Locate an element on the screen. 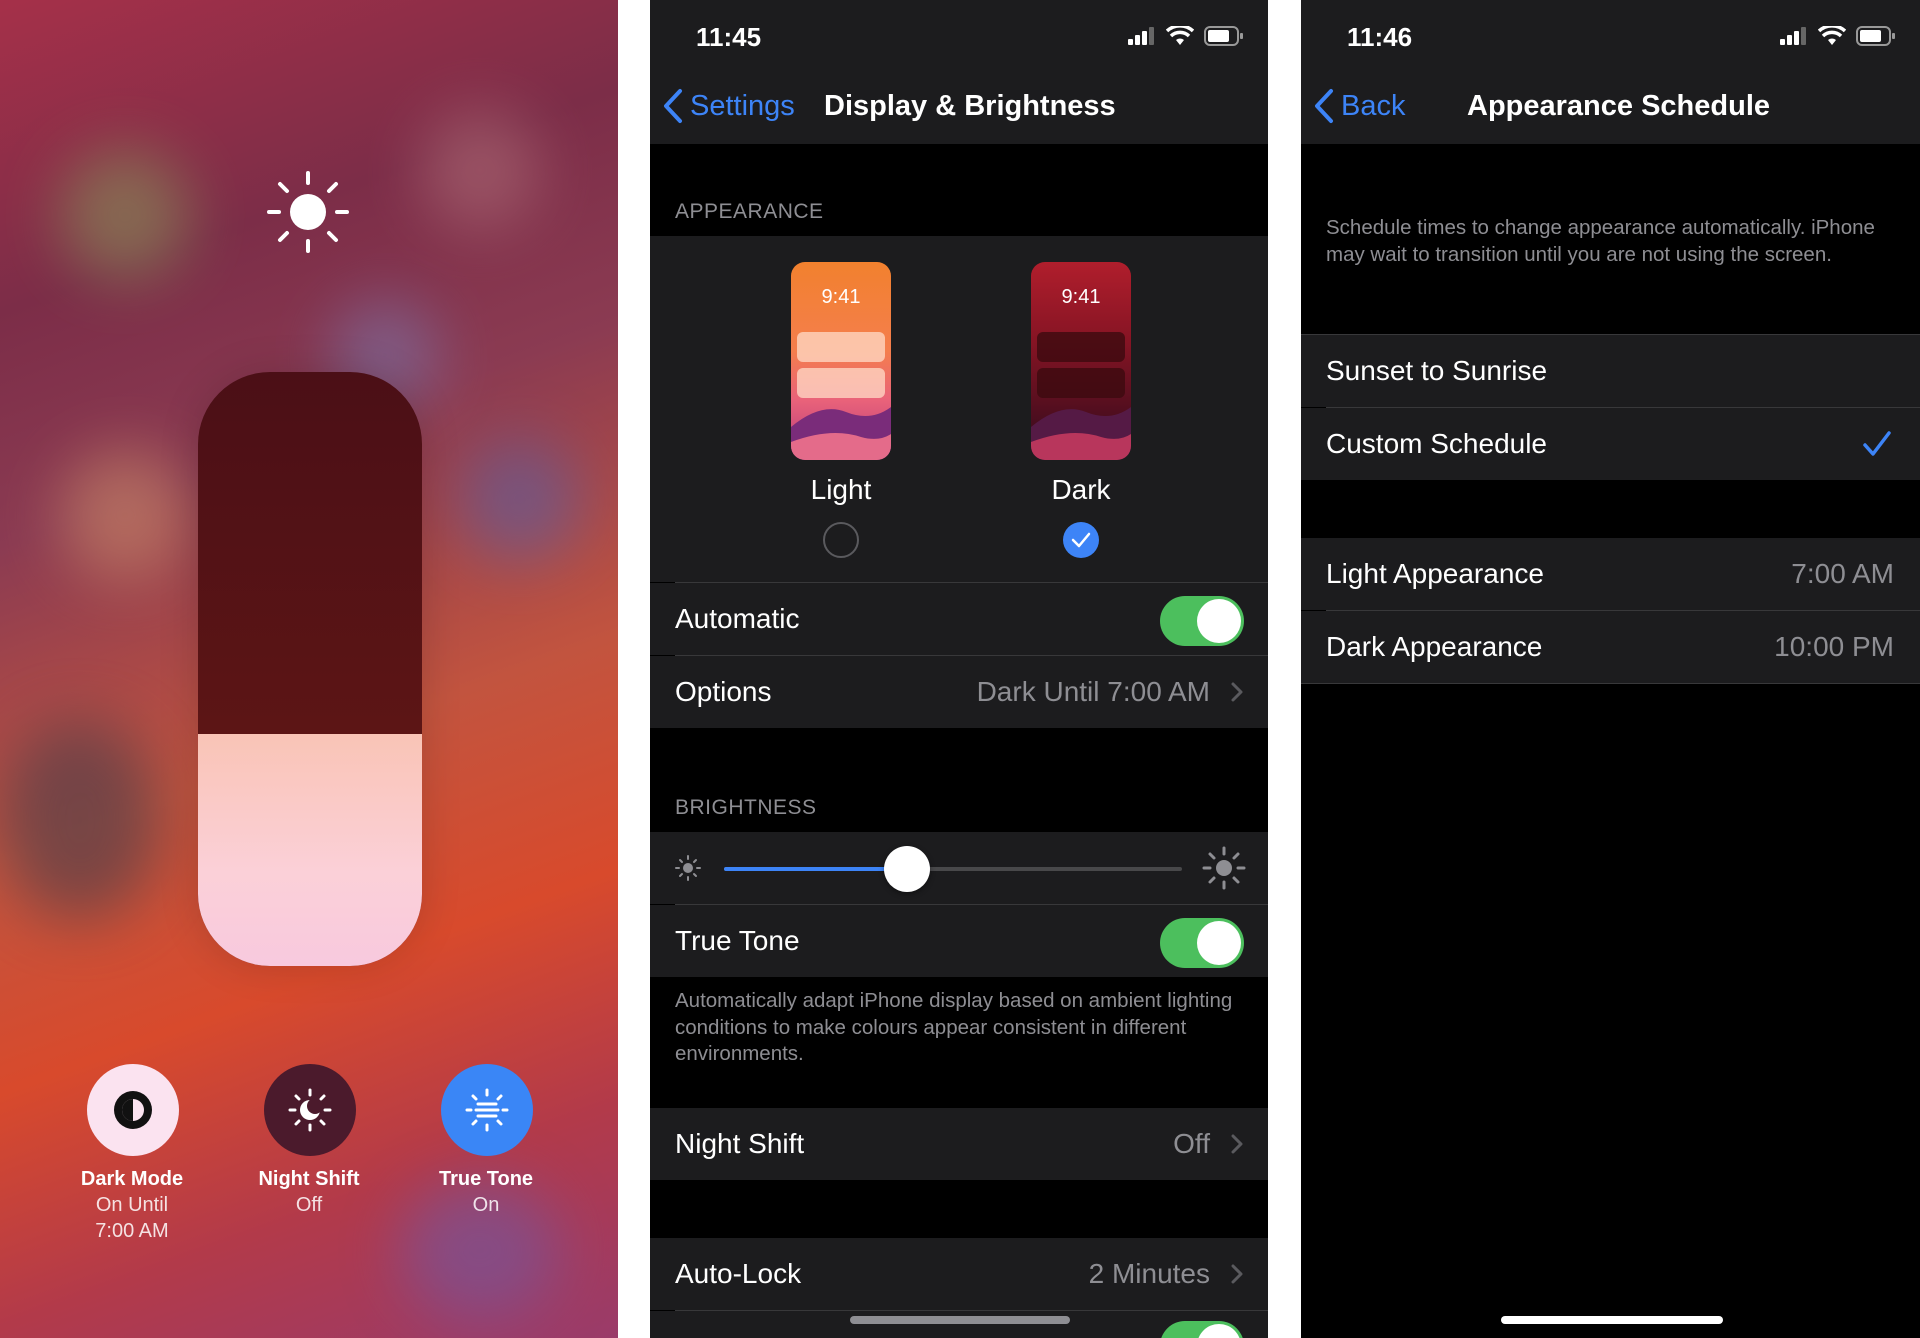 This screenshot has width=1920, height=1338. dark-appearance-value: 10:00 PM is located at coordinates (1834, 646).